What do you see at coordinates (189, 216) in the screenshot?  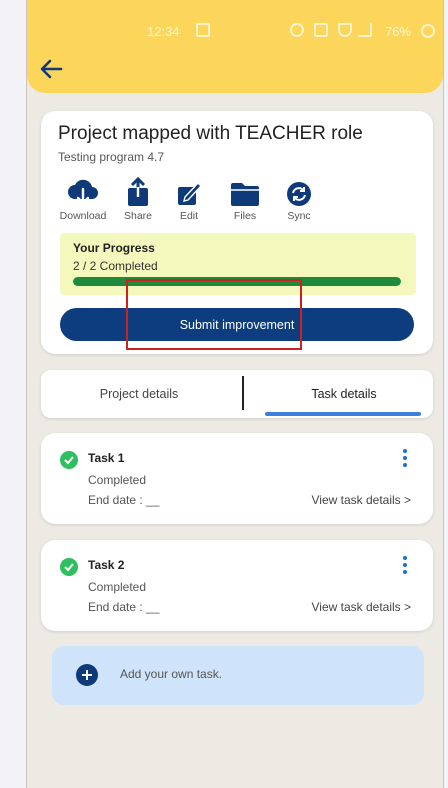 I see `edit-label: Edit` at bounding box center [189, 216].